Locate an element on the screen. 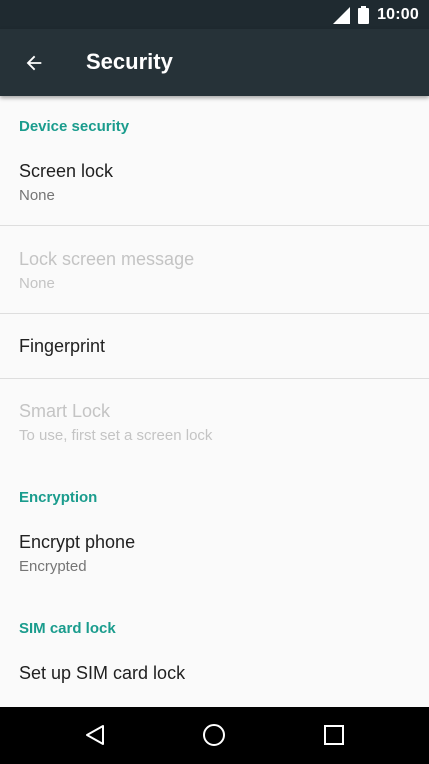 Image resolution: width=429 pixels, height=764 pixels. section-header-device-security: Device security is located at coordinates (74, 126).